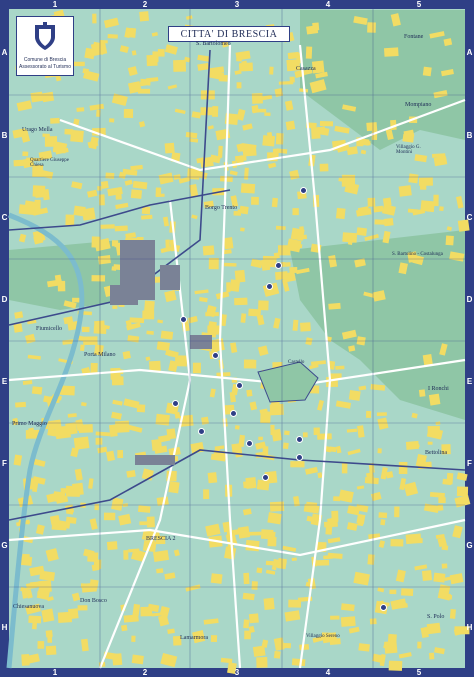  What do you see at coordinates (419, 4) in the screenshot?
I see `grid-col-5-top: 5` at bounding box center [419, 4].